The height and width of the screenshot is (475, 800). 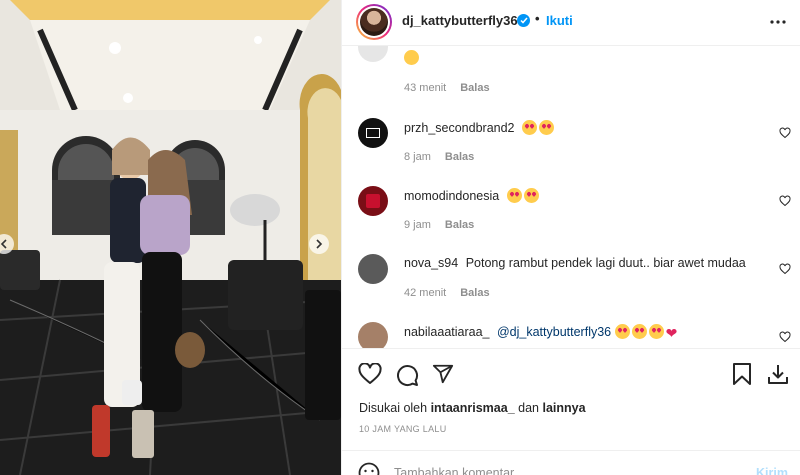 I want to click on commenter-username: nabilaaatiaraa_, so click(x=447, y=332).